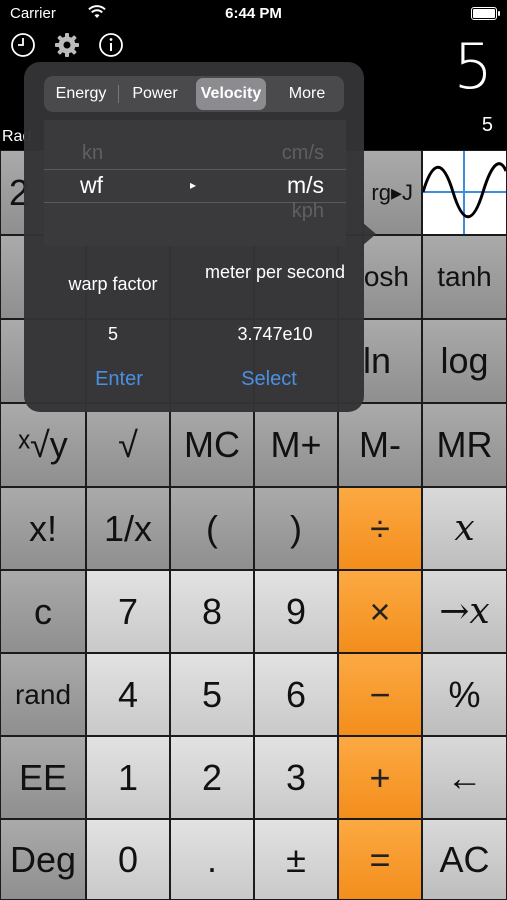 The height and width of the screenshot is (900, 507). I want to click on main-display: 5, so click(473, 66).